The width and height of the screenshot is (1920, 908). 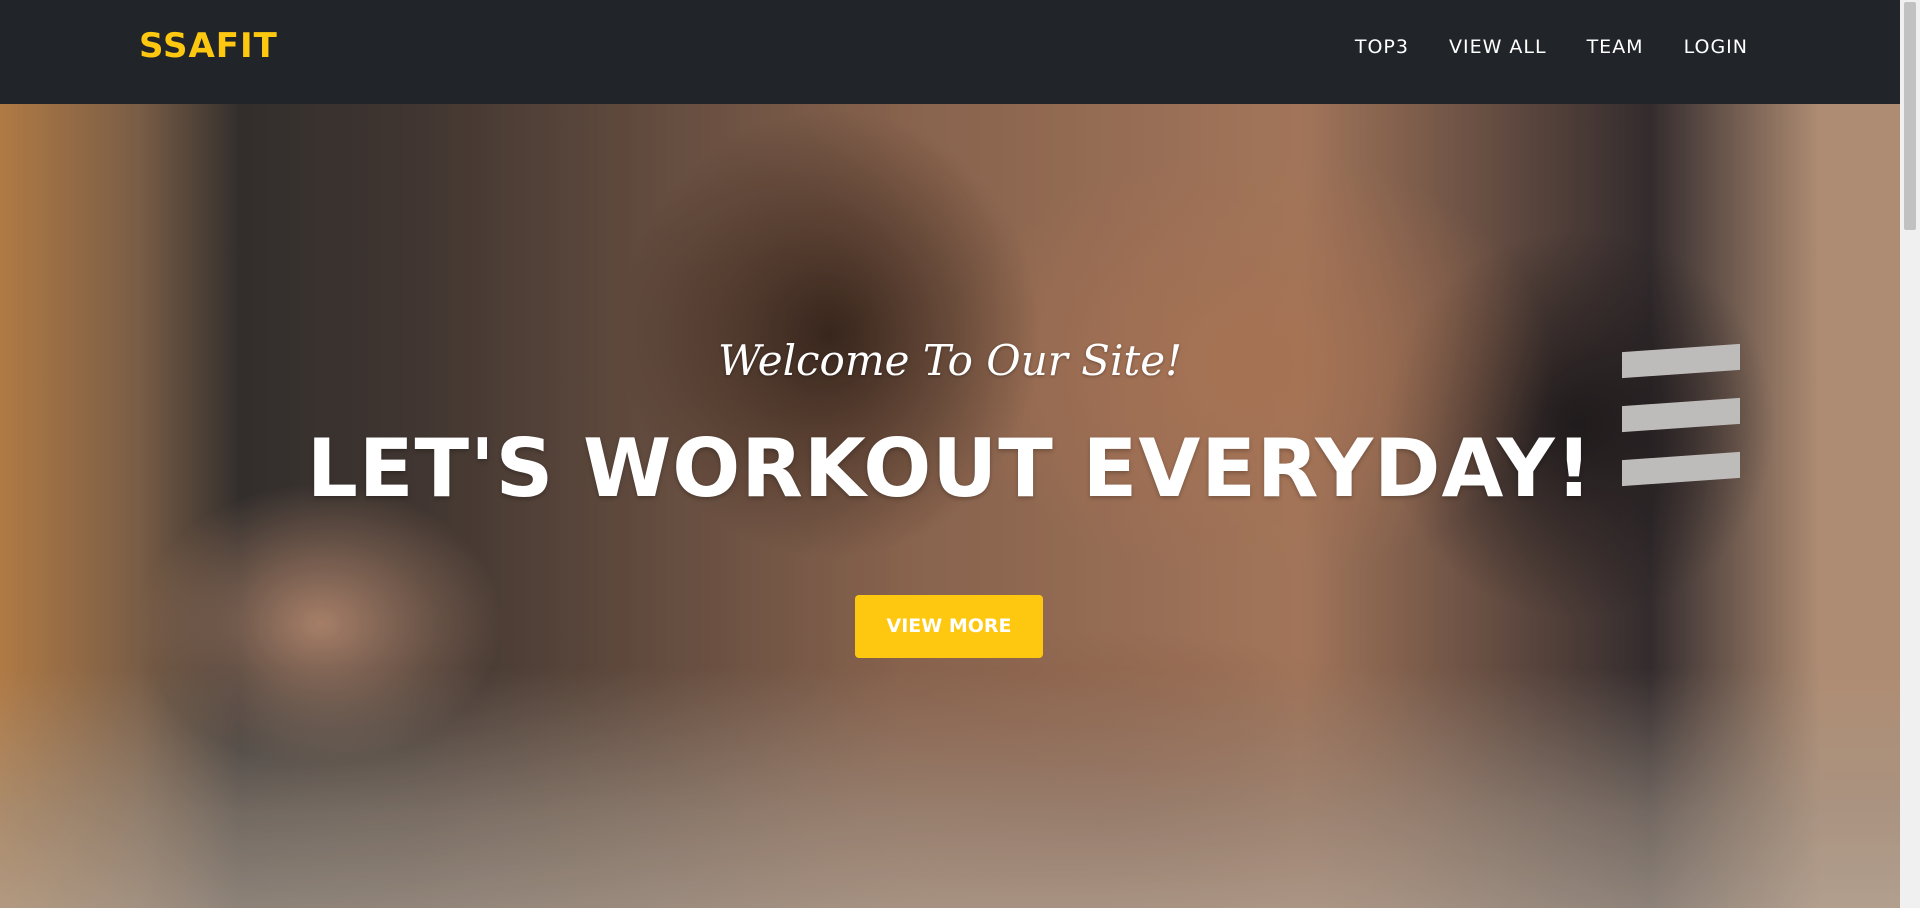 I want to click on navbar: SSAFIT TOP3 VIEW ALL TEAM LOGIN, so click(x=950, y=52).